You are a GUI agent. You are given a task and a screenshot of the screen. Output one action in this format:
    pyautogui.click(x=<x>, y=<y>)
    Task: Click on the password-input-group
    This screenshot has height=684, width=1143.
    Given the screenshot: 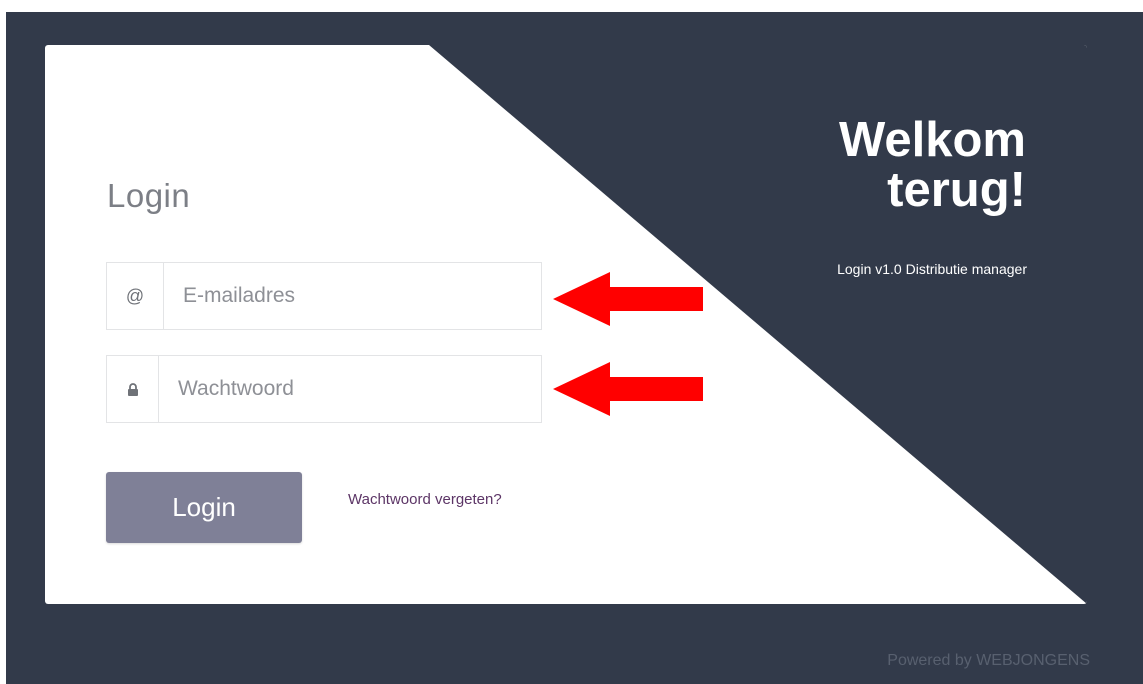 What is the action you would take?
    pyautogui.click(x=324, y=389)
    